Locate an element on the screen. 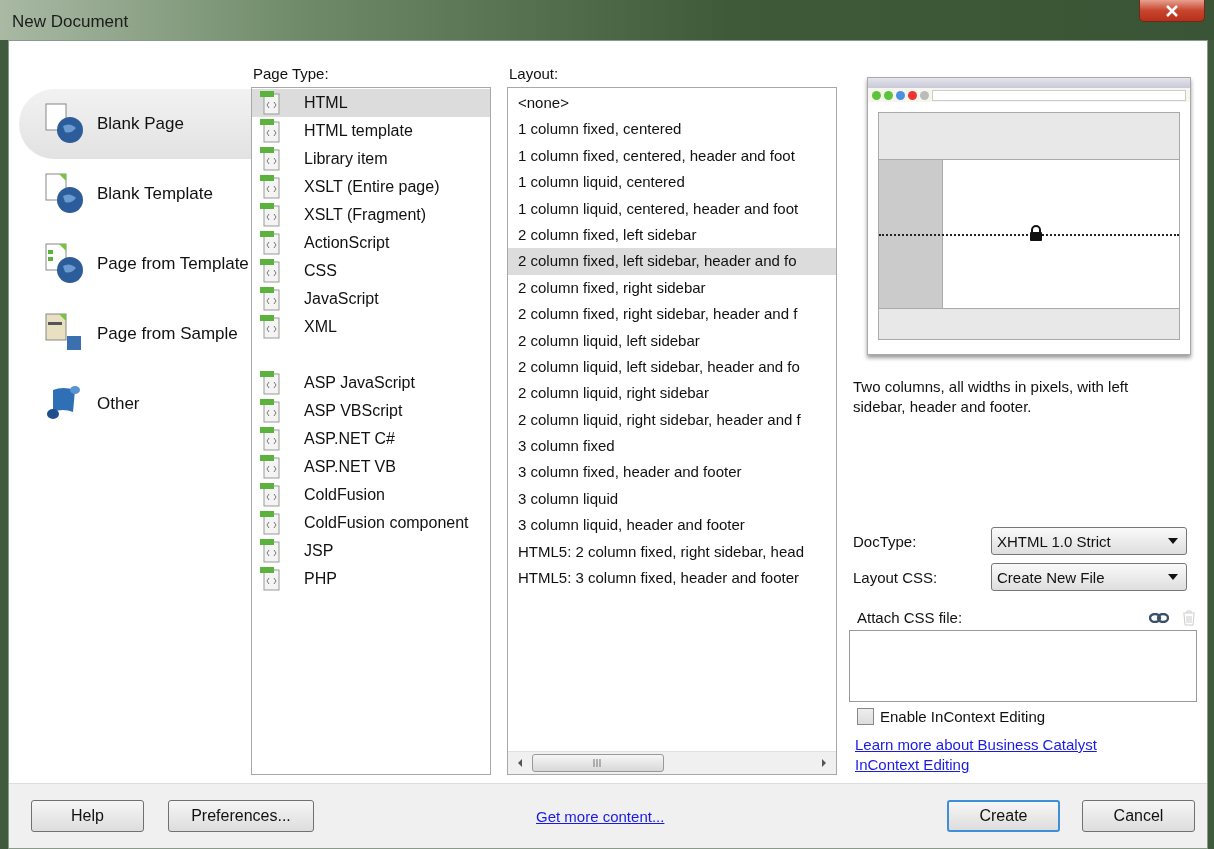 The width and height of the screenshot is (1214, 849). scroll-left-icon is located at coordinates (520, 763).